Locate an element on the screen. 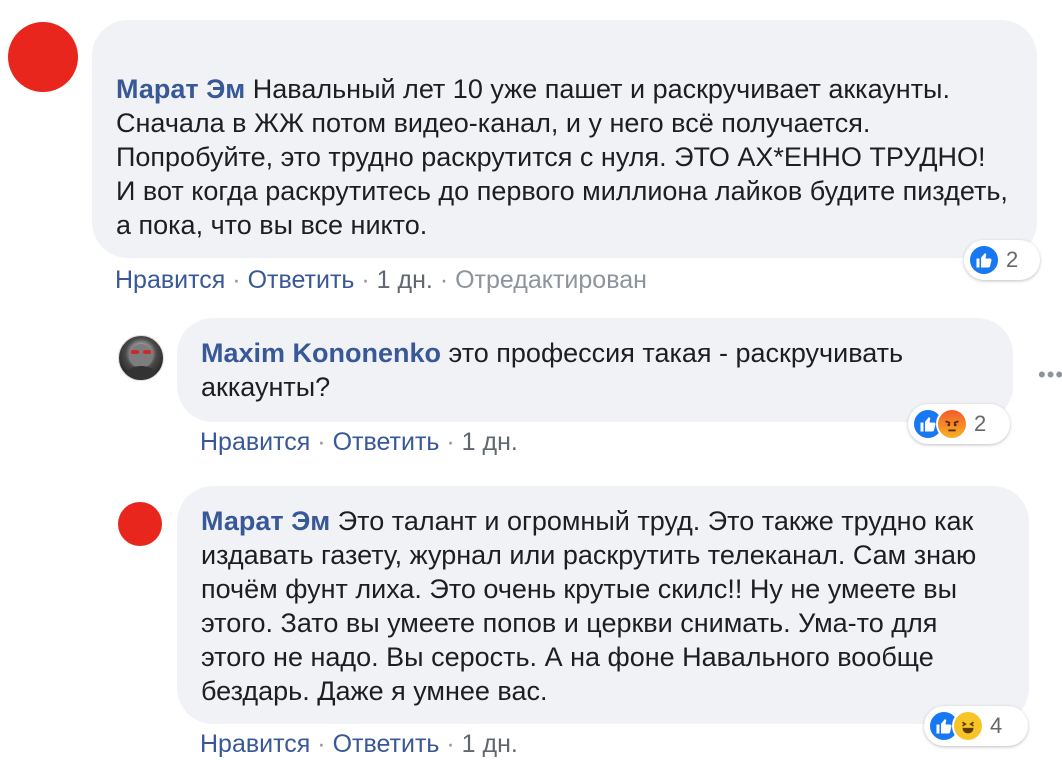 This screenshot has width=1062, height=774. reaction-count: 4 is located at coordinates (996, 725).